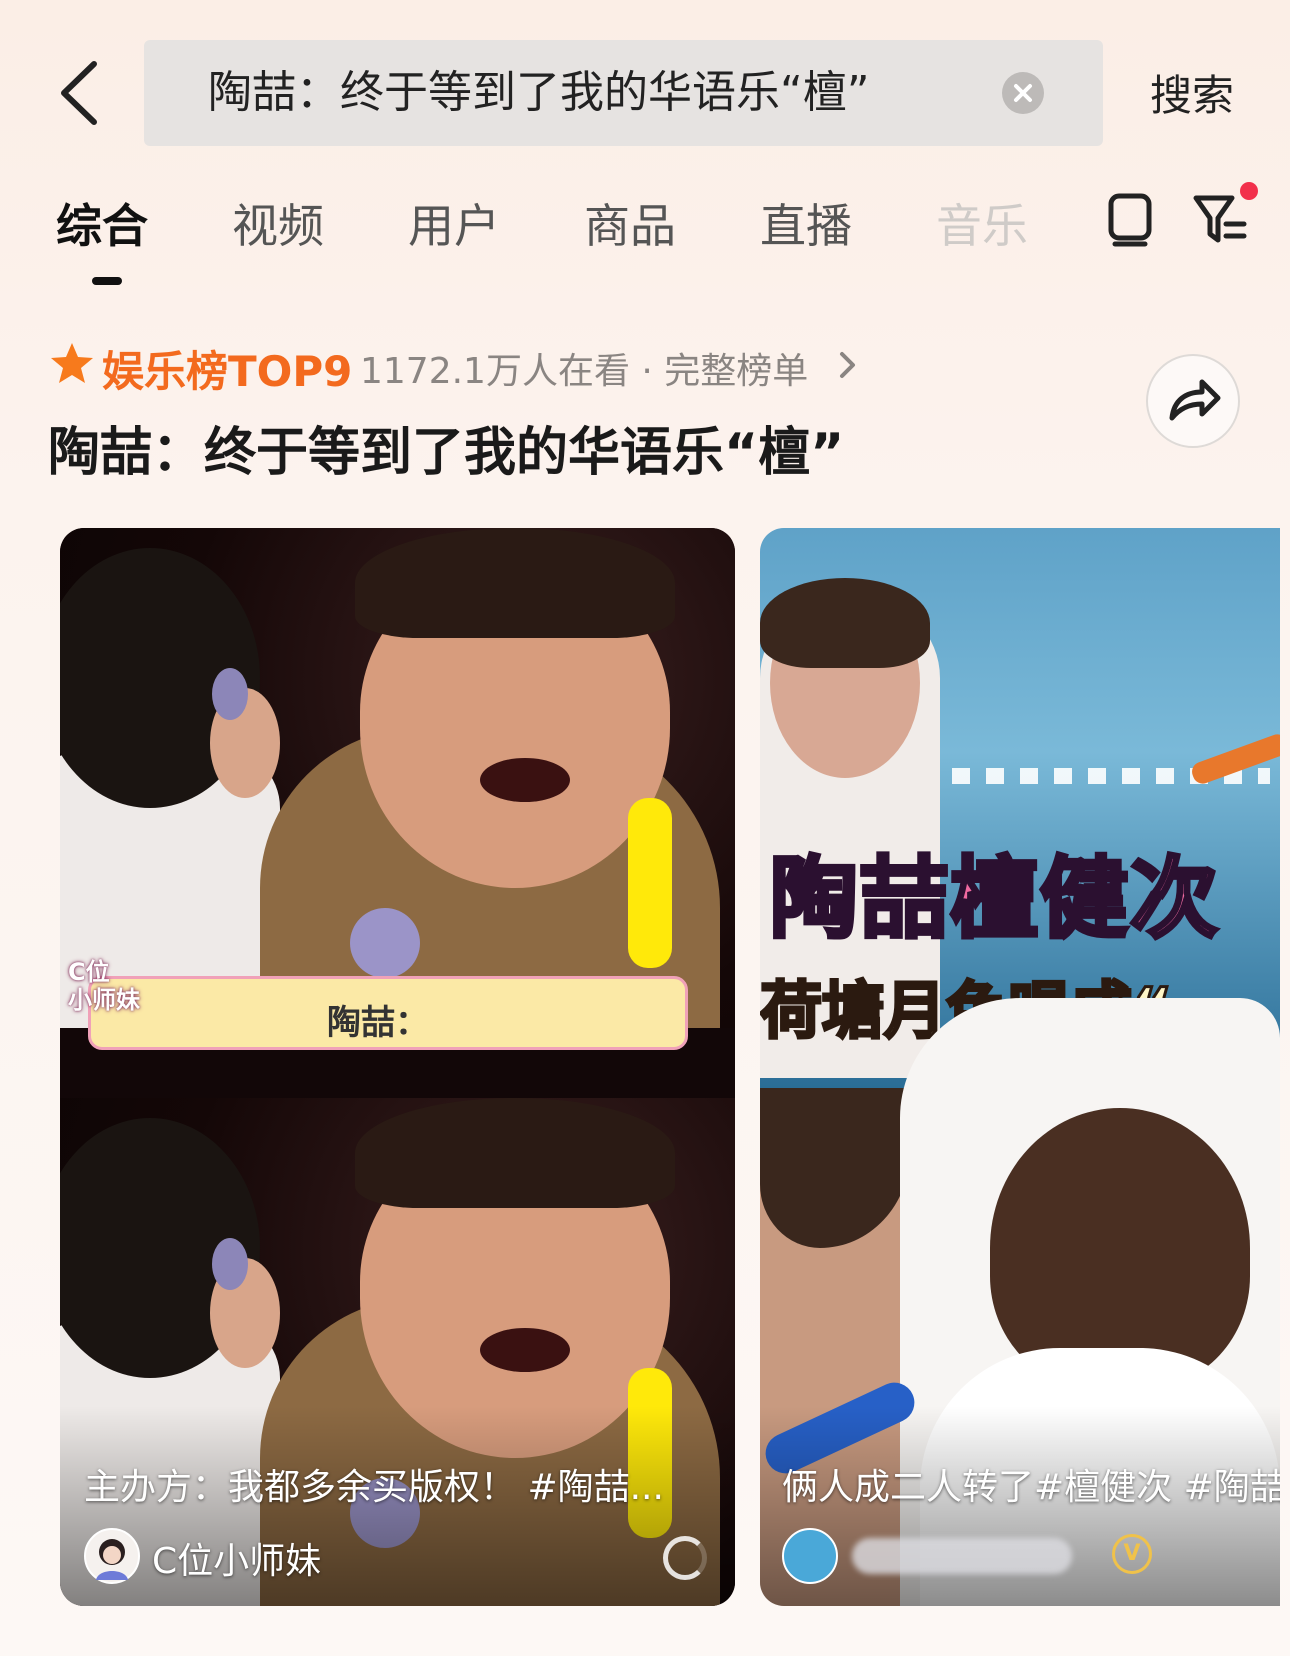  I want to click on ranking-meta: 1172.1万人在看 · 完整榜单, so click(584, 368).